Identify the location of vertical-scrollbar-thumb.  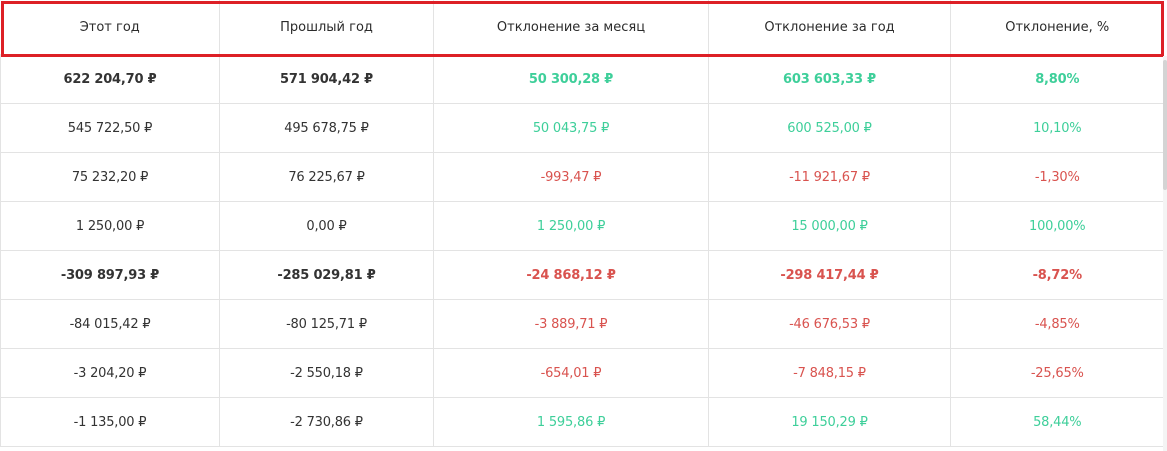
(1165, 125).